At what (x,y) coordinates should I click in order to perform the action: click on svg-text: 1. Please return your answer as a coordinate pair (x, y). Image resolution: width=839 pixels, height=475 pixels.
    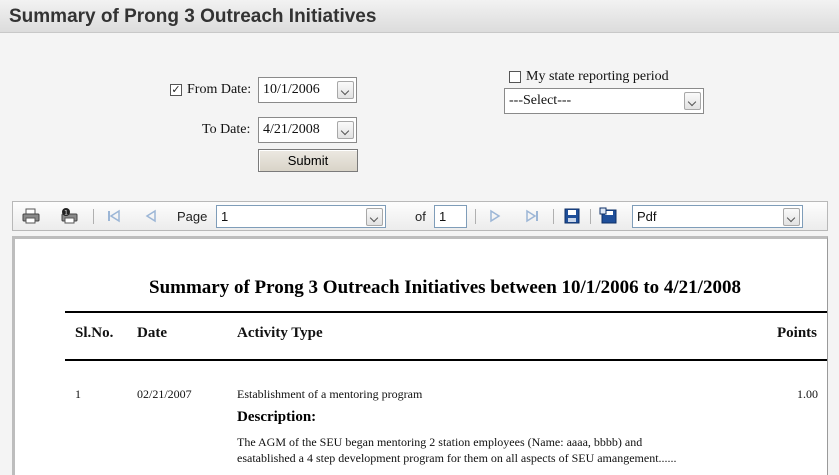
    Looking at the image, I should click on (66, 213).